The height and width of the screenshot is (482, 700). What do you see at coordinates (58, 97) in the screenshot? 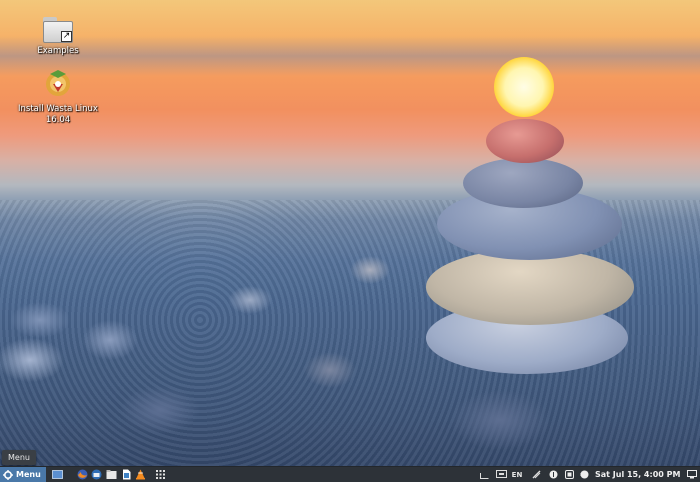
I see `desktop-icon-install: Install Wasta Linux 16.04` at bounding box center [58, 97].